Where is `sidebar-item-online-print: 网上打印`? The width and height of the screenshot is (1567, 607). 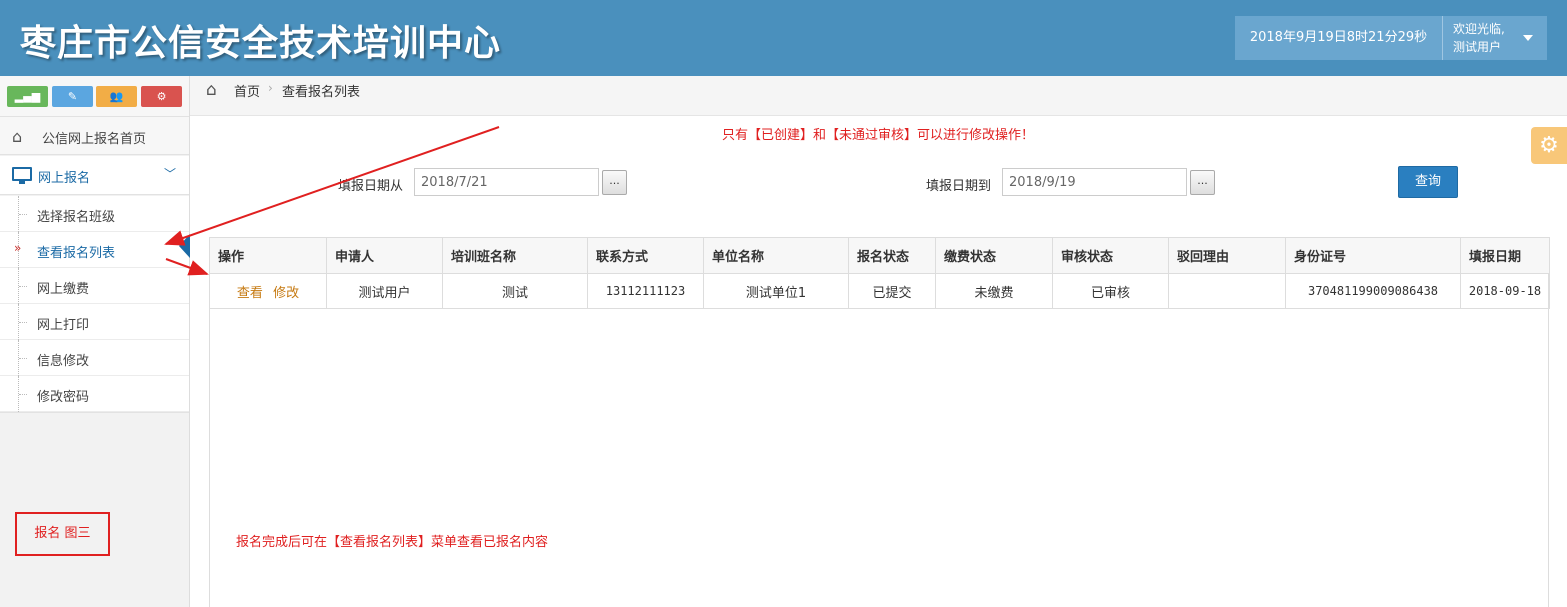
sidebar-item-online-print: 网上打印 is located at coordinates (94, 322).